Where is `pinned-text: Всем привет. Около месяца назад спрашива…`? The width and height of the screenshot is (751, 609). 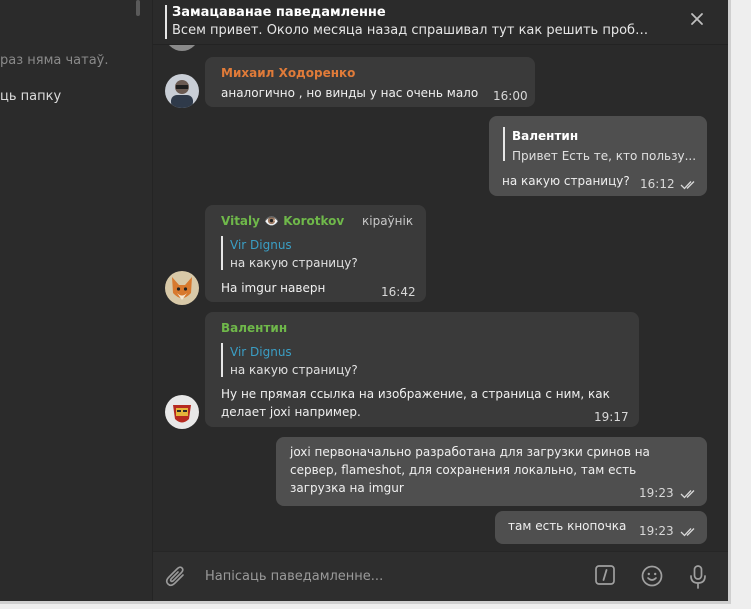 pinned-text: Всем привет. Около месяца назад спрашива… is located at coordinates (412, 30).